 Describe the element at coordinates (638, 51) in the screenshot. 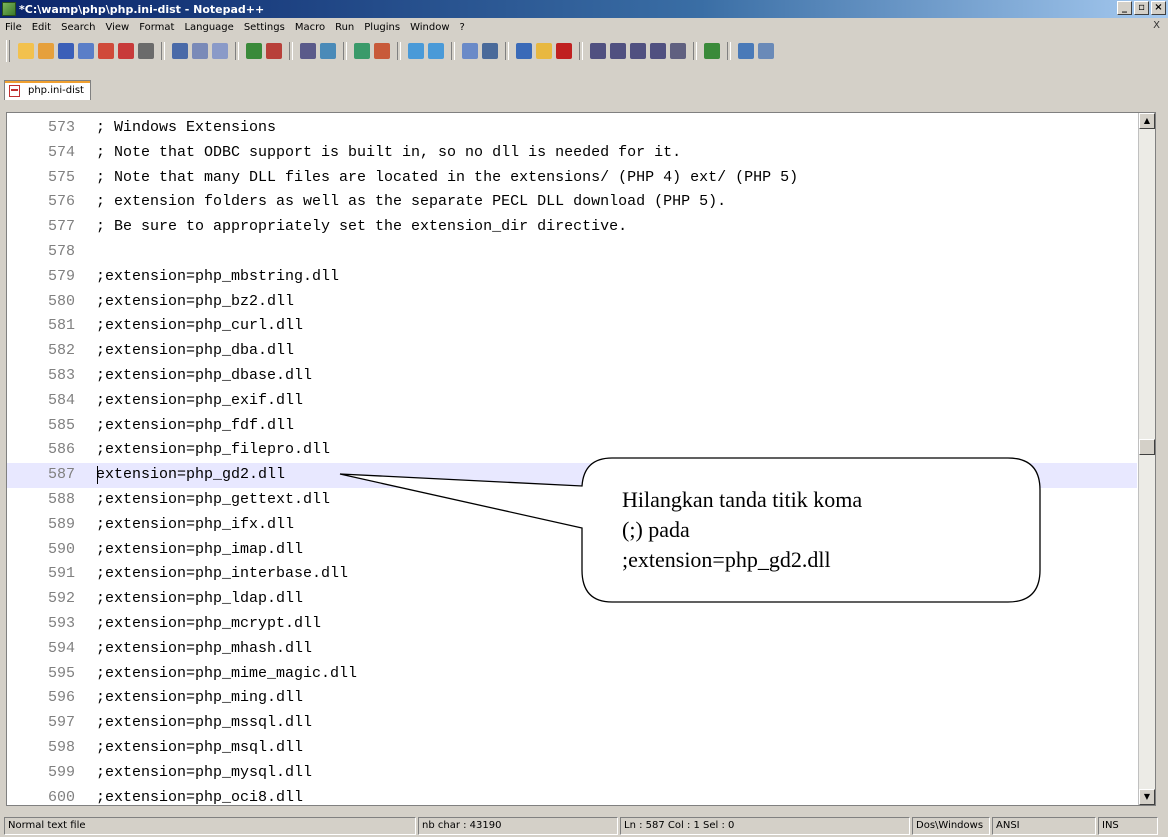

I see `play-multi-icon` at that location.